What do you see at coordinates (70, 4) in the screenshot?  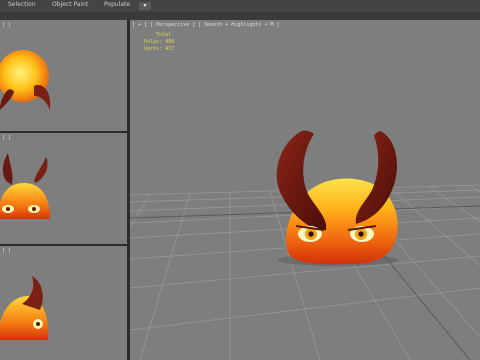 I see `tab-object-paint: Object Paint` at bounding box center [70, 4].